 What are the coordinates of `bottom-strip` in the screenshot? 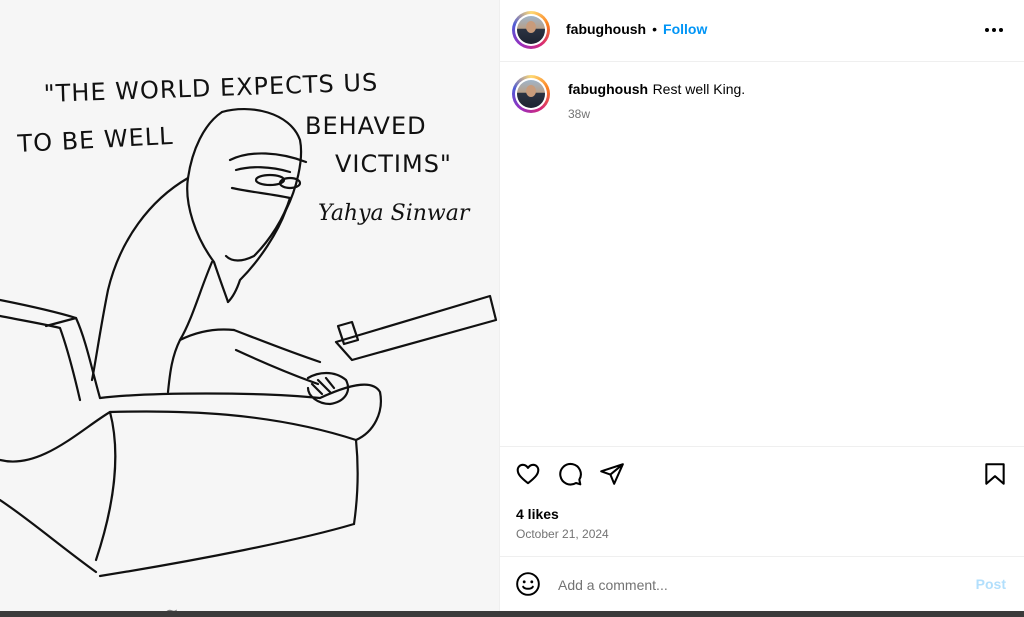 It's located at (512, 614).